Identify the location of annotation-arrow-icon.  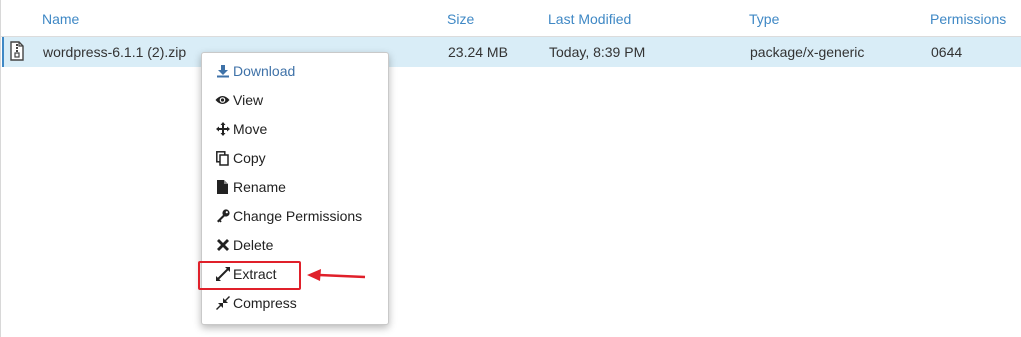
(336, 275).